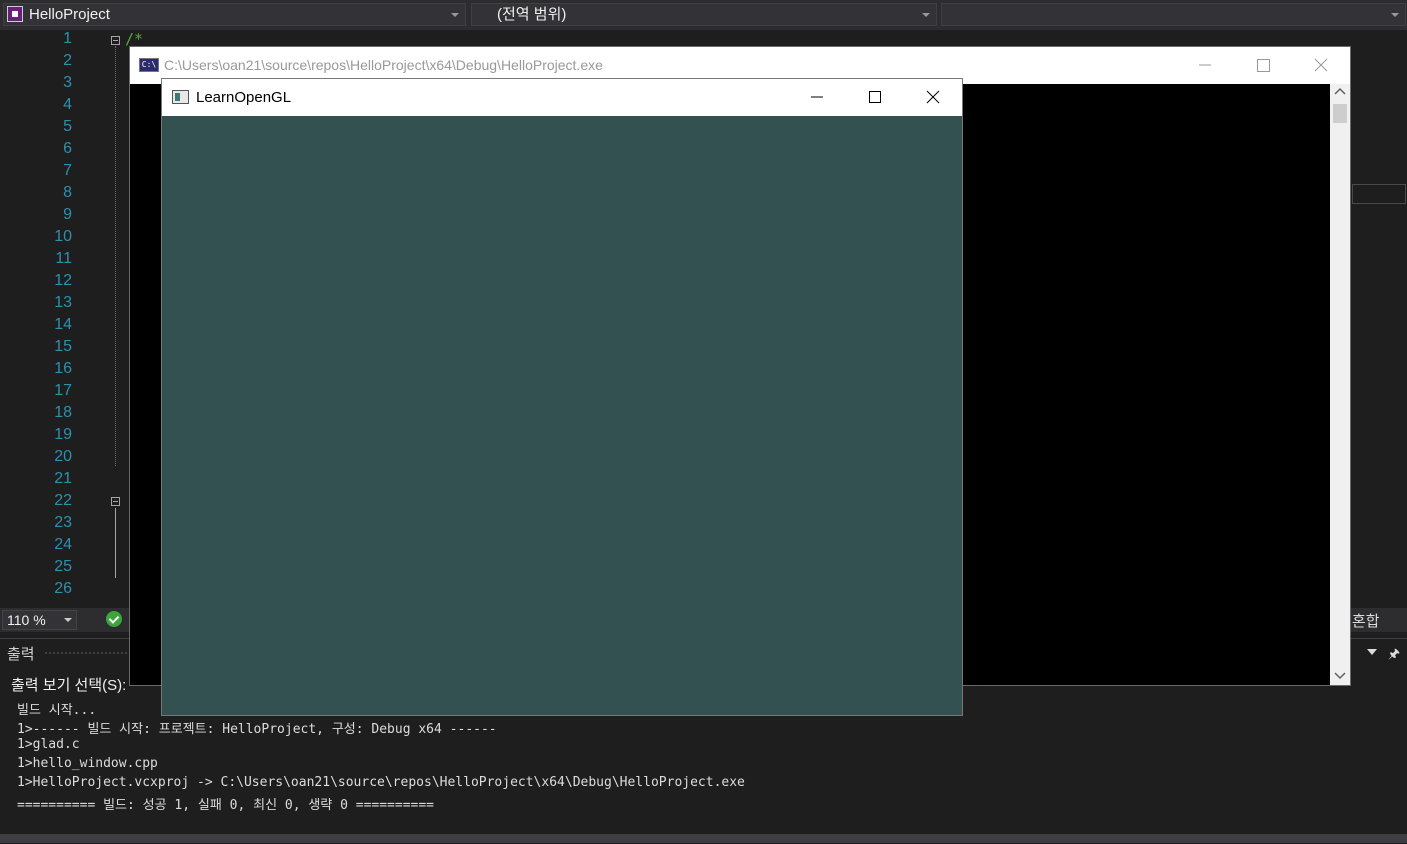 This screenshot has height=844, width=1407. What do you see at coordinates (63, 324) in the screenshot?
I see `line-number: 14` at bounding box center [63, 324].